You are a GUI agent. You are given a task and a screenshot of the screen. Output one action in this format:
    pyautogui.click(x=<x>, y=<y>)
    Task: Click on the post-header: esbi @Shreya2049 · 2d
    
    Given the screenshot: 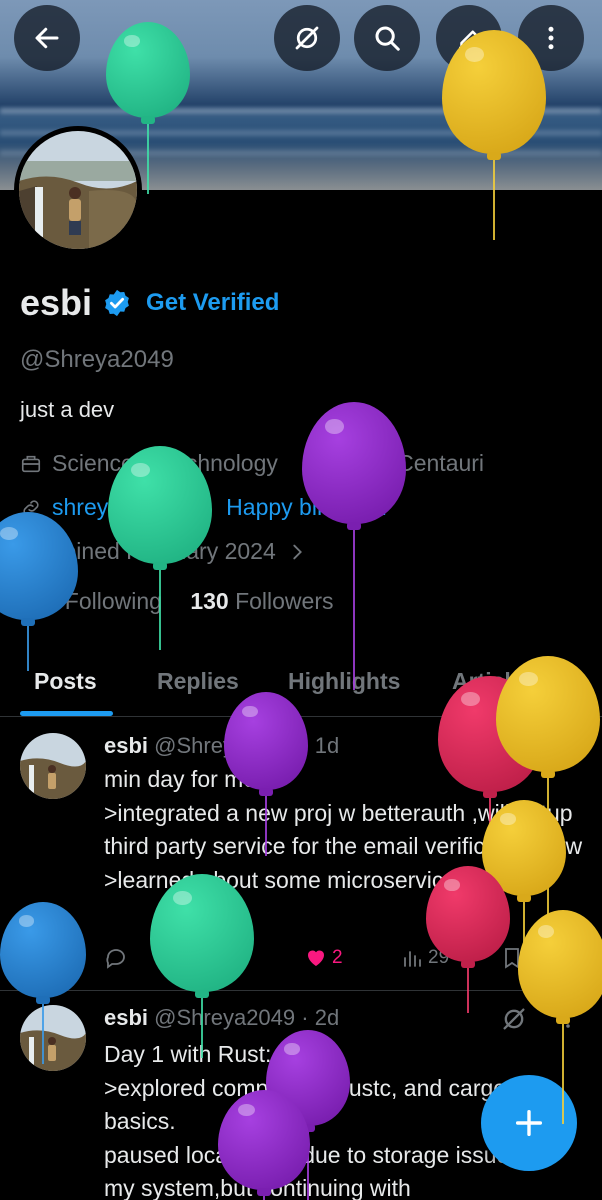 What is the action you would take?
    pyautogui.click(x=221, y=1018)
    